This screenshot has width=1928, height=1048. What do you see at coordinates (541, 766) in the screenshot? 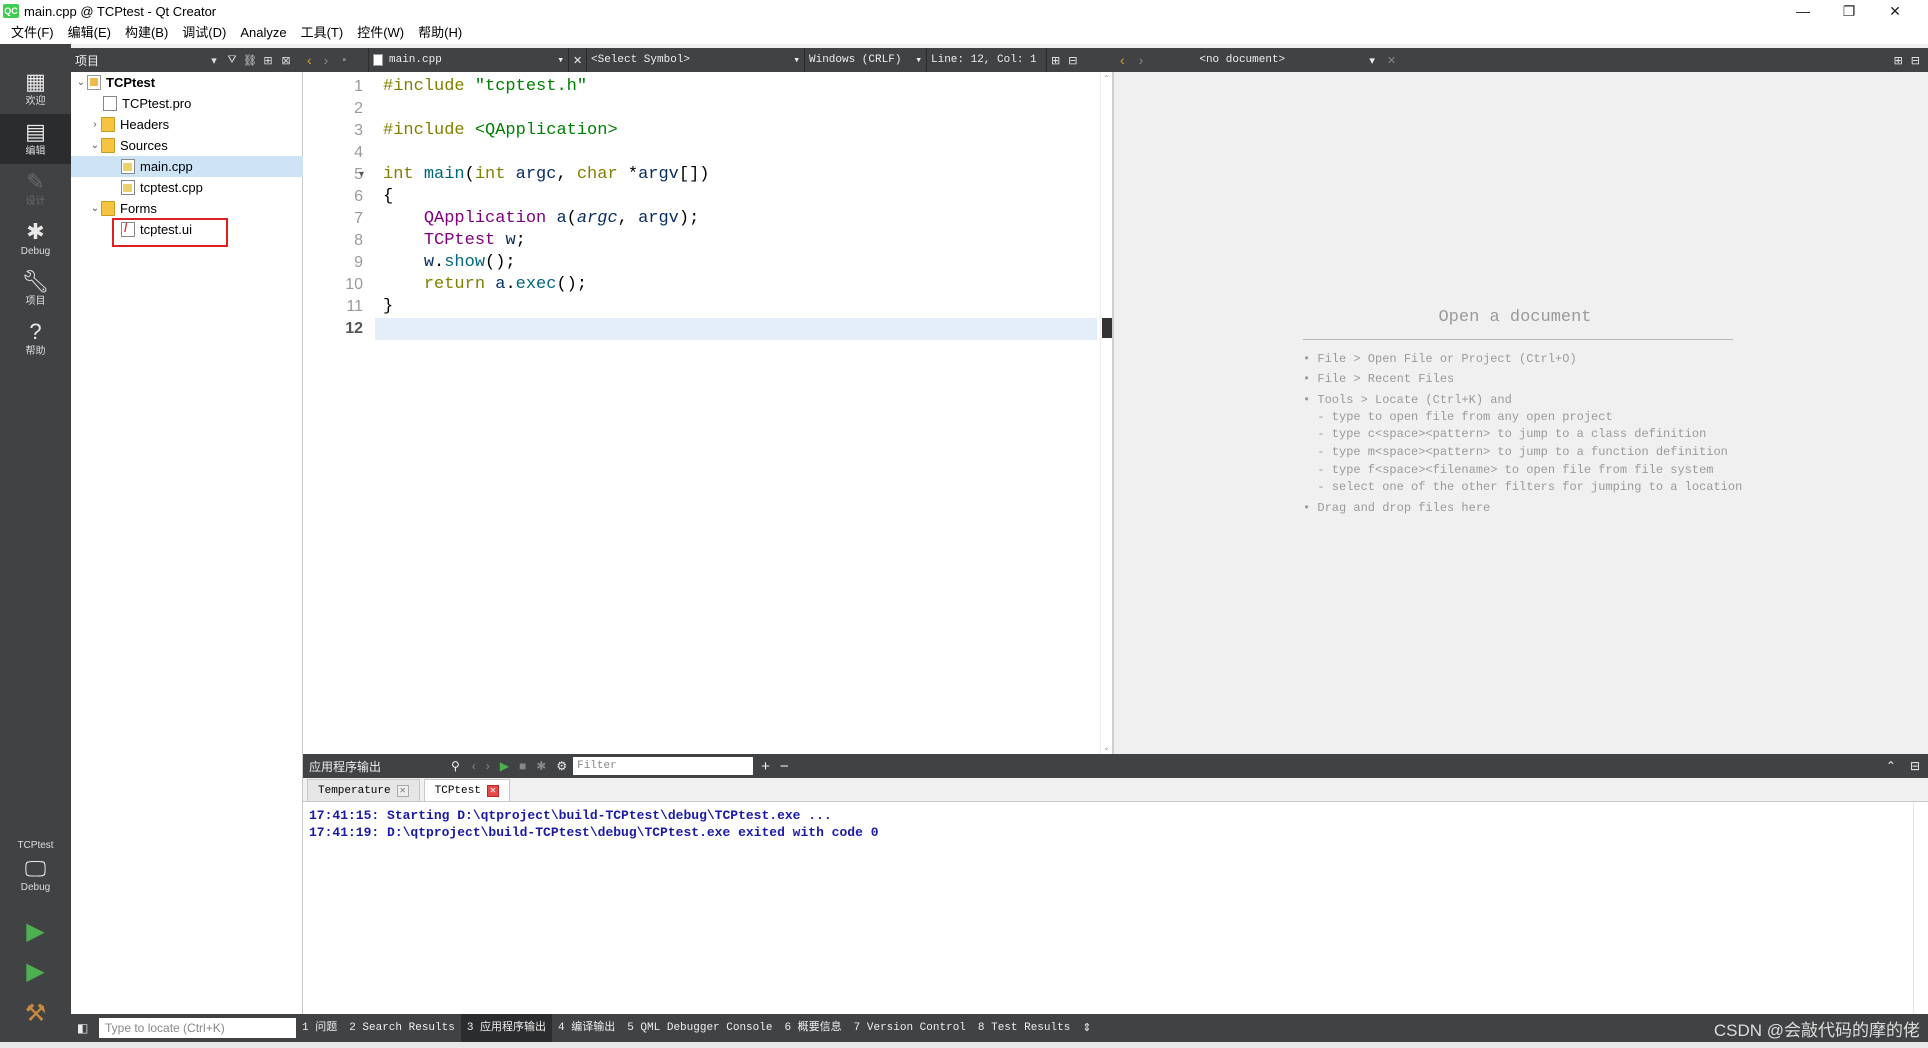
I see `attach-debugger-icon: ✱` at bounding box center [541, 766].